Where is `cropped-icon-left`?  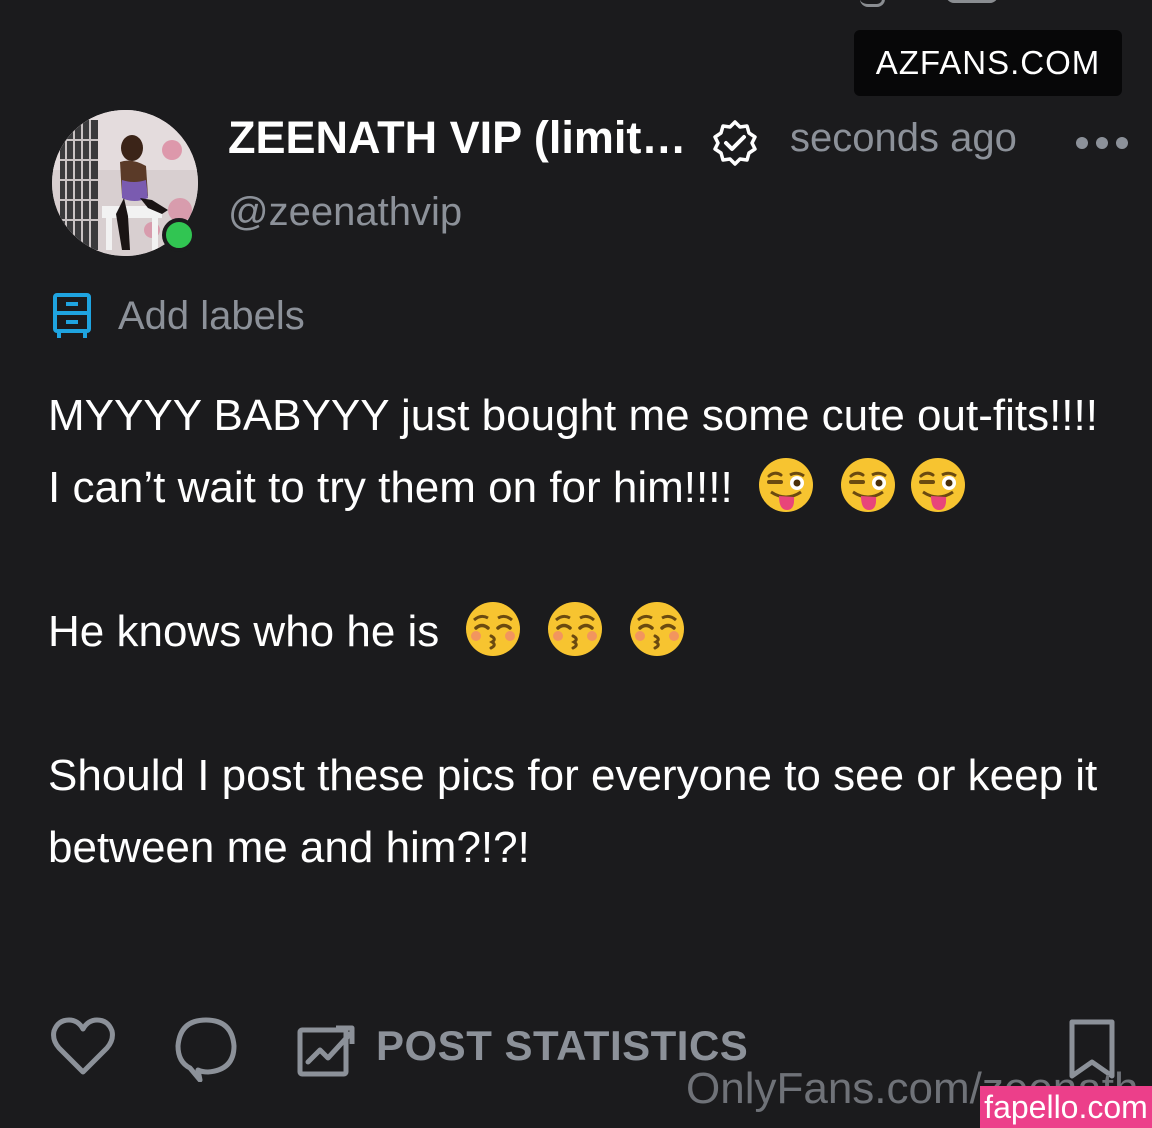
cropped-icon-left is located at coordinates (872, 3).